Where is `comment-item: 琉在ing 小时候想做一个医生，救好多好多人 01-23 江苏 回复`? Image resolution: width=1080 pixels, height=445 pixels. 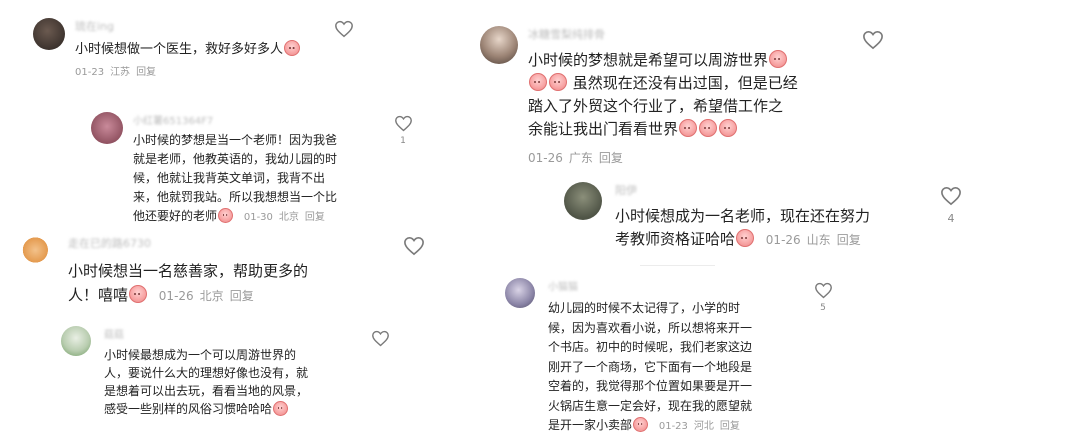 comment-item: 琉在ing 小时候想做一个医生，救好多好多人 01-23 江苏 回复 is located at coordinates (270, 45).